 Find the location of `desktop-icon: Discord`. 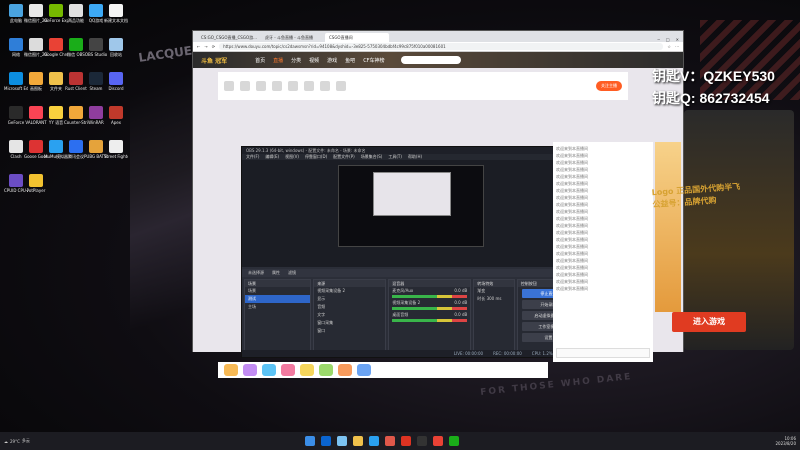

desktop-icon: Discord is located at coordinates (116, 81).